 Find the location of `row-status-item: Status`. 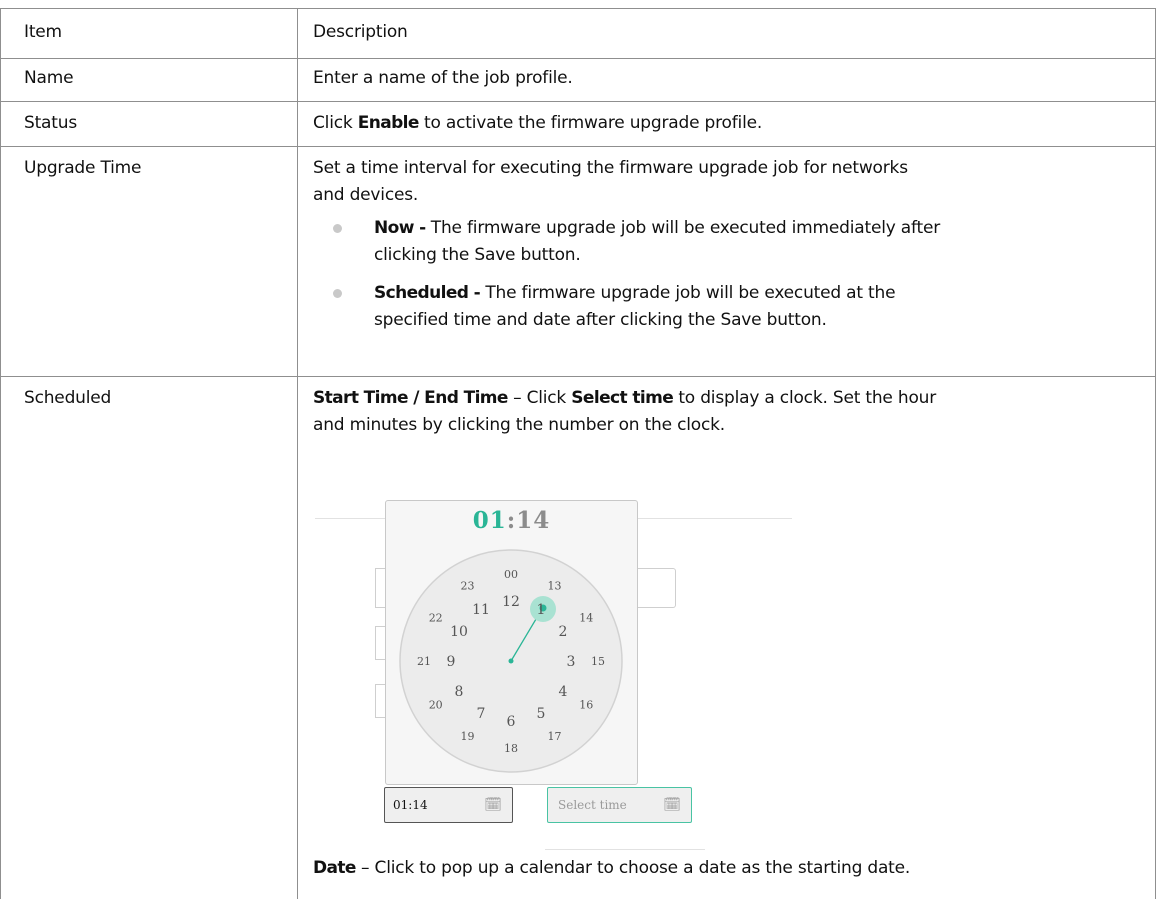

row-status-item: Status is located at coordinates (50, 123).